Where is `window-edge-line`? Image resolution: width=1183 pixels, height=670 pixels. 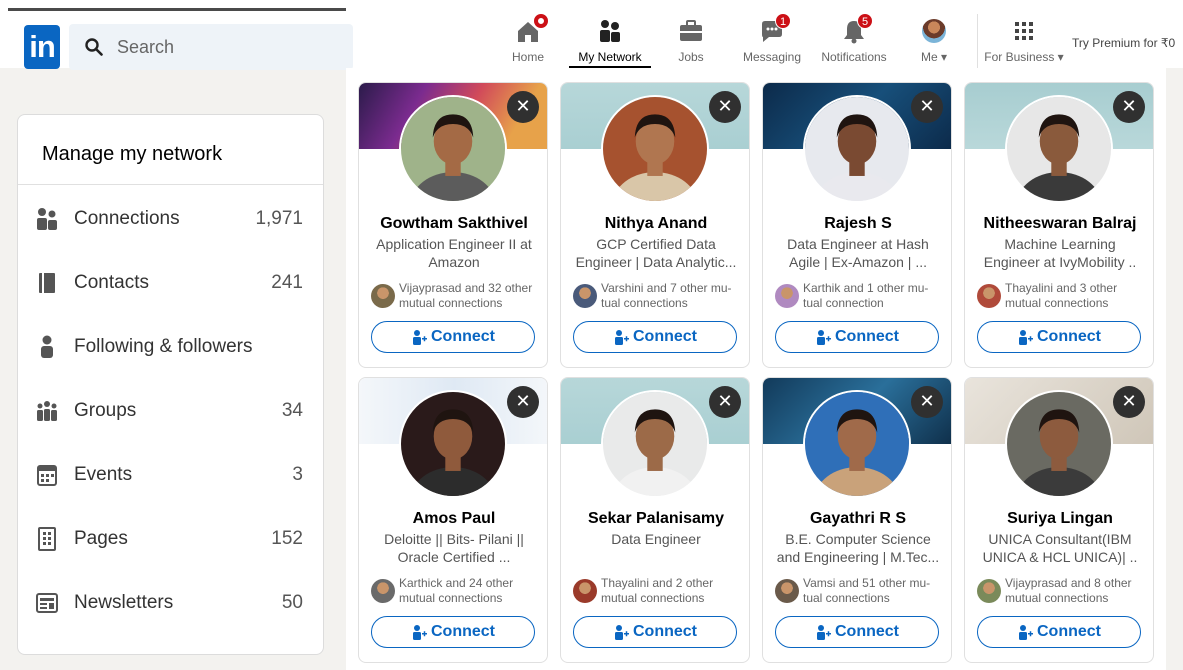
window-edge-line is located at coordinates (177, 9).